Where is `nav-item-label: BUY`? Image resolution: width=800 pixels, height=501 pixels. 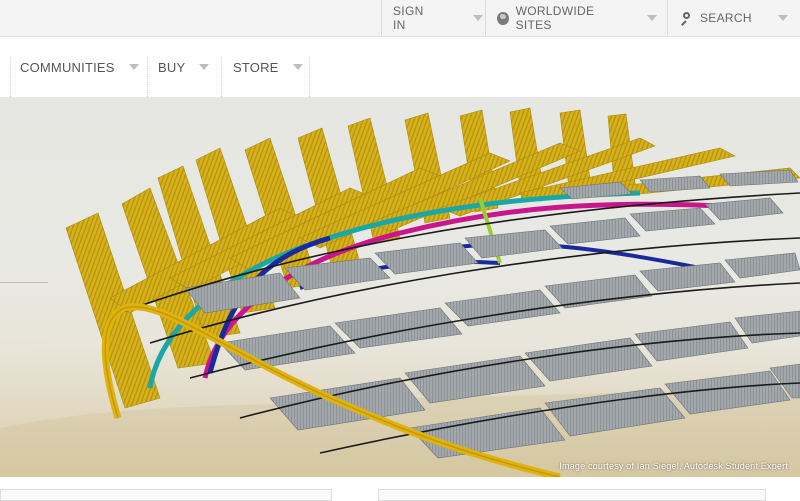
nav-item-label: BUY is located at coordinates (172, 67).